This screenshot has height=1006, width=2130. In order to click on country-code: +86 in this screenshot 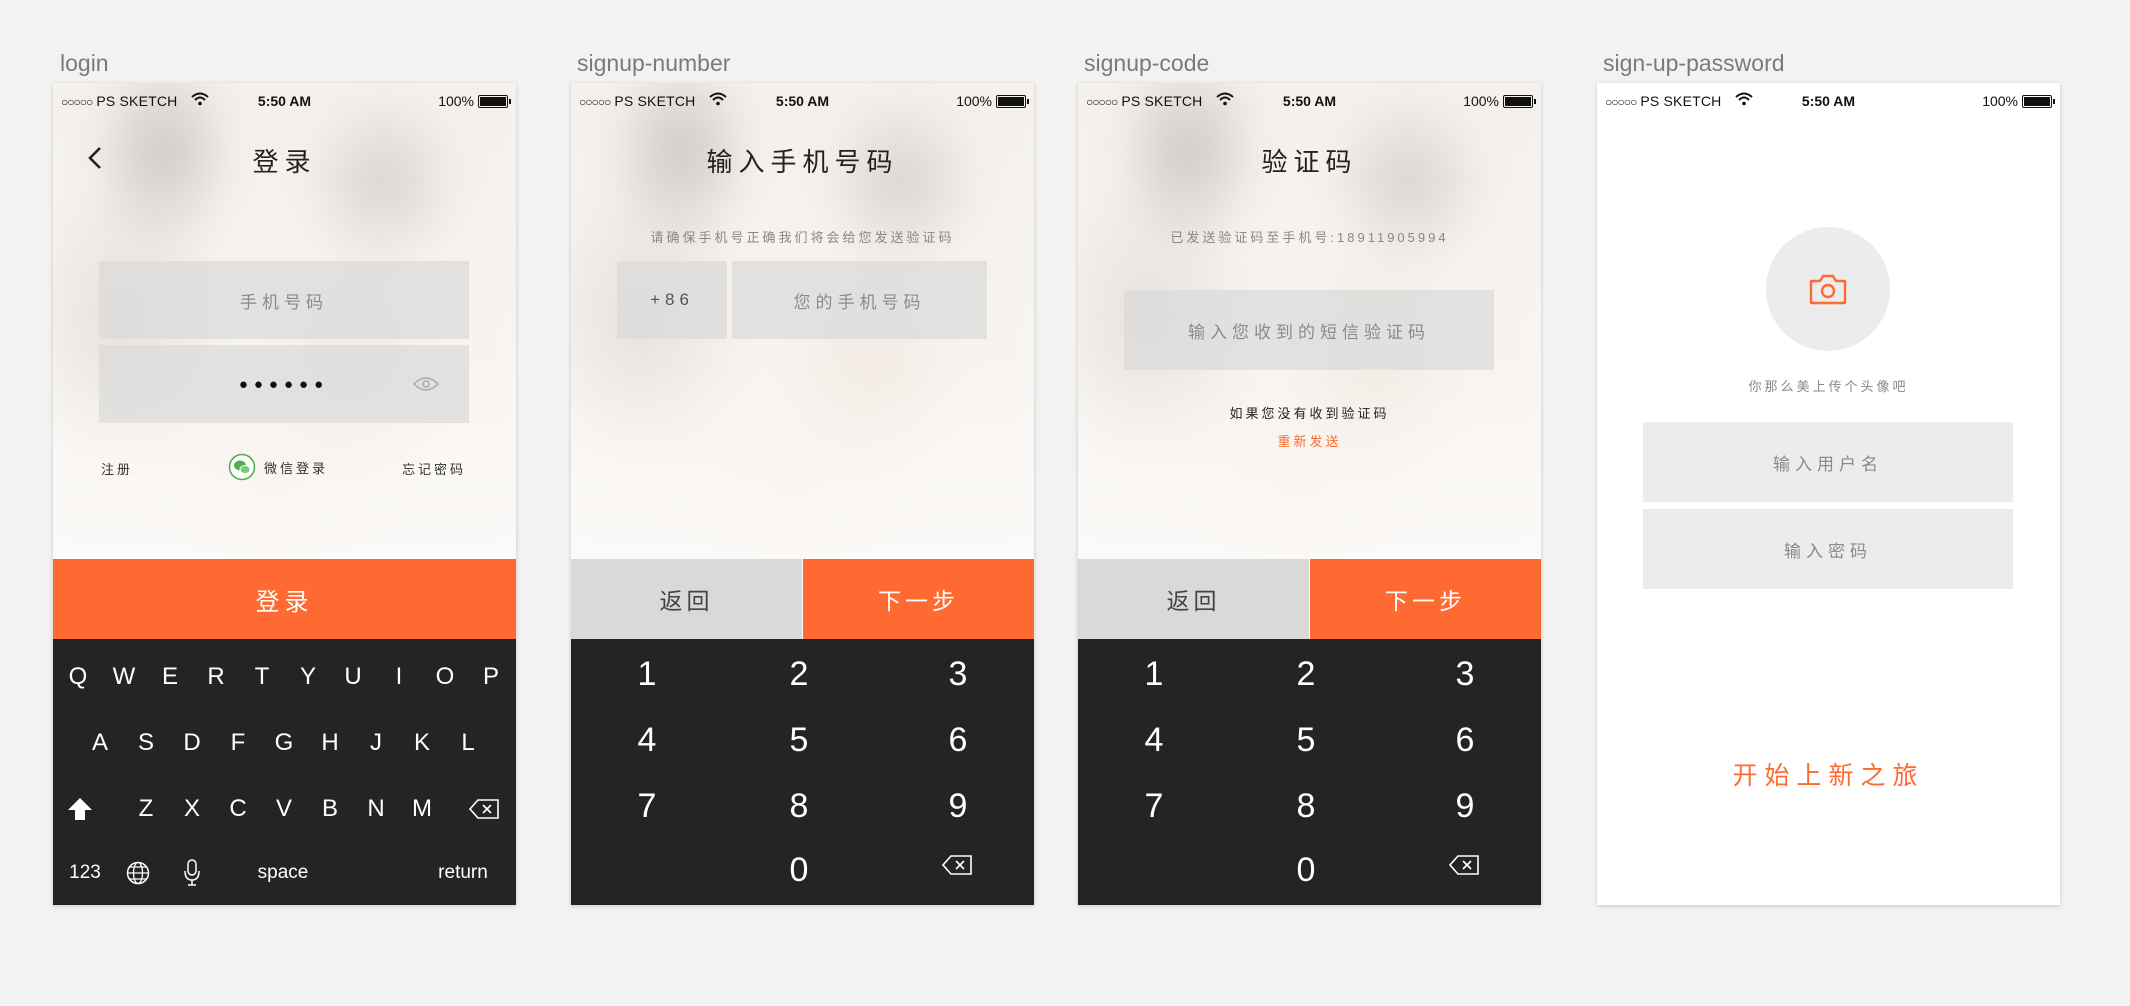, I will do `click(672, 299)`.